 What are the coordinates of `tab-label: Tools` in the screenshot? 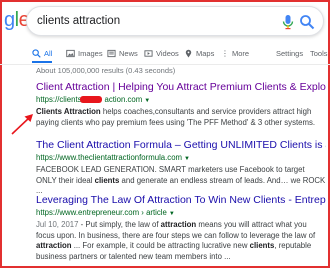 It's located at (319, 53).